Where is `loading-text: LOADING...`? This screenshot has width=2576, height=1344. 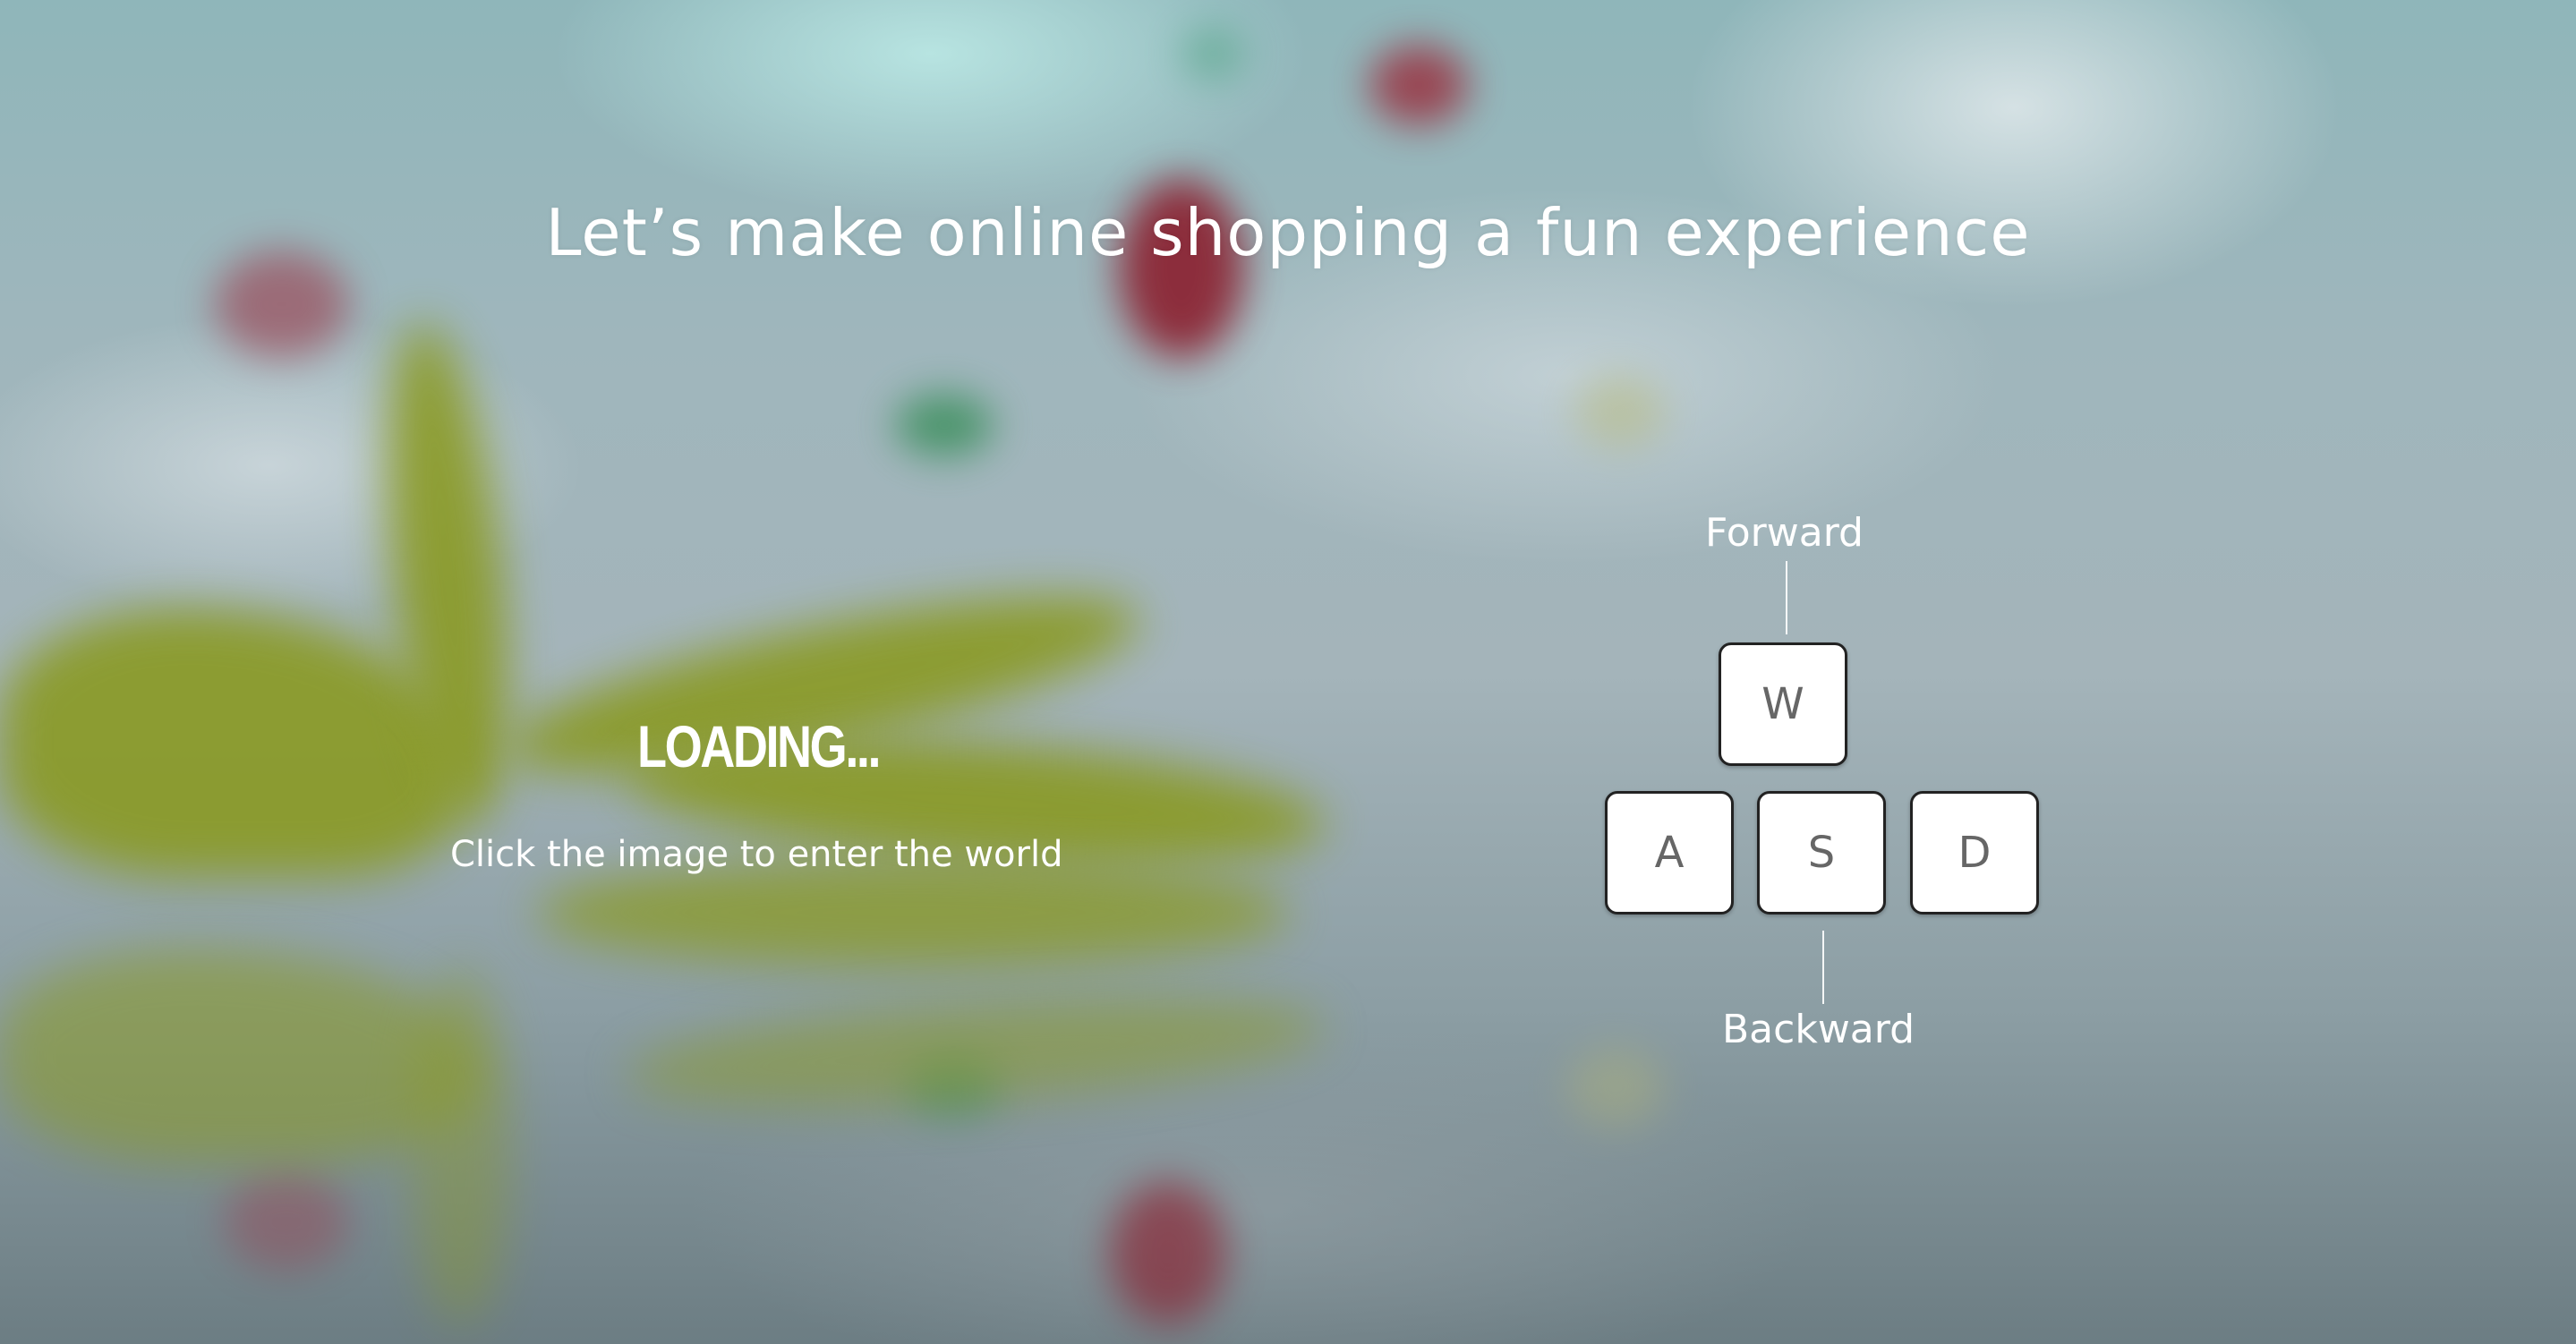 loading-text: LOADING... is located at coordinates (759, 746).